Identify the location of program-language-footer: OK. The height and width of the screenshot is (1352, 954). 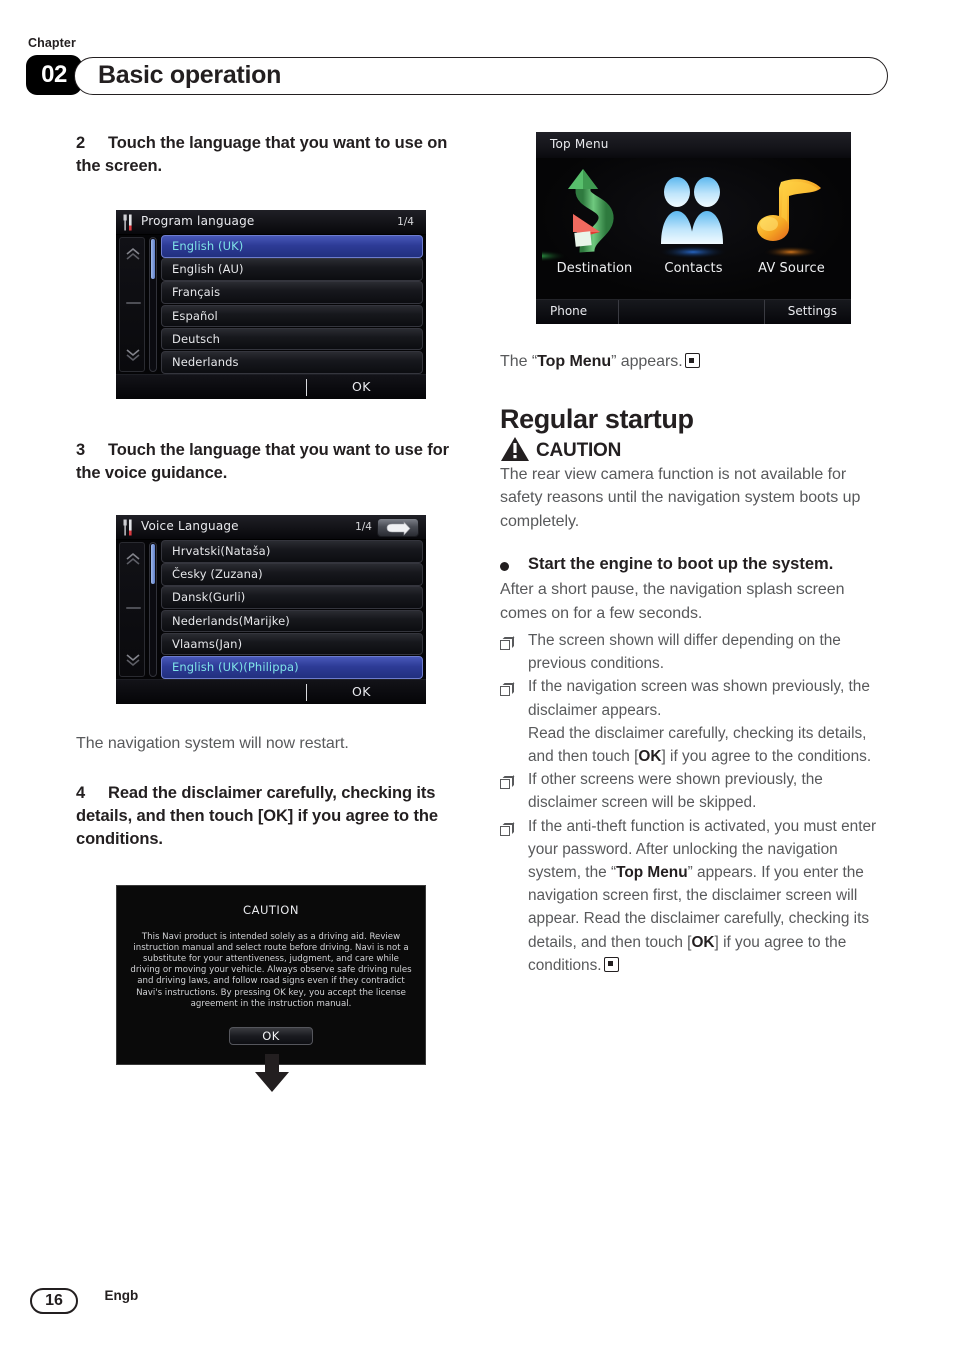
(271, 386).